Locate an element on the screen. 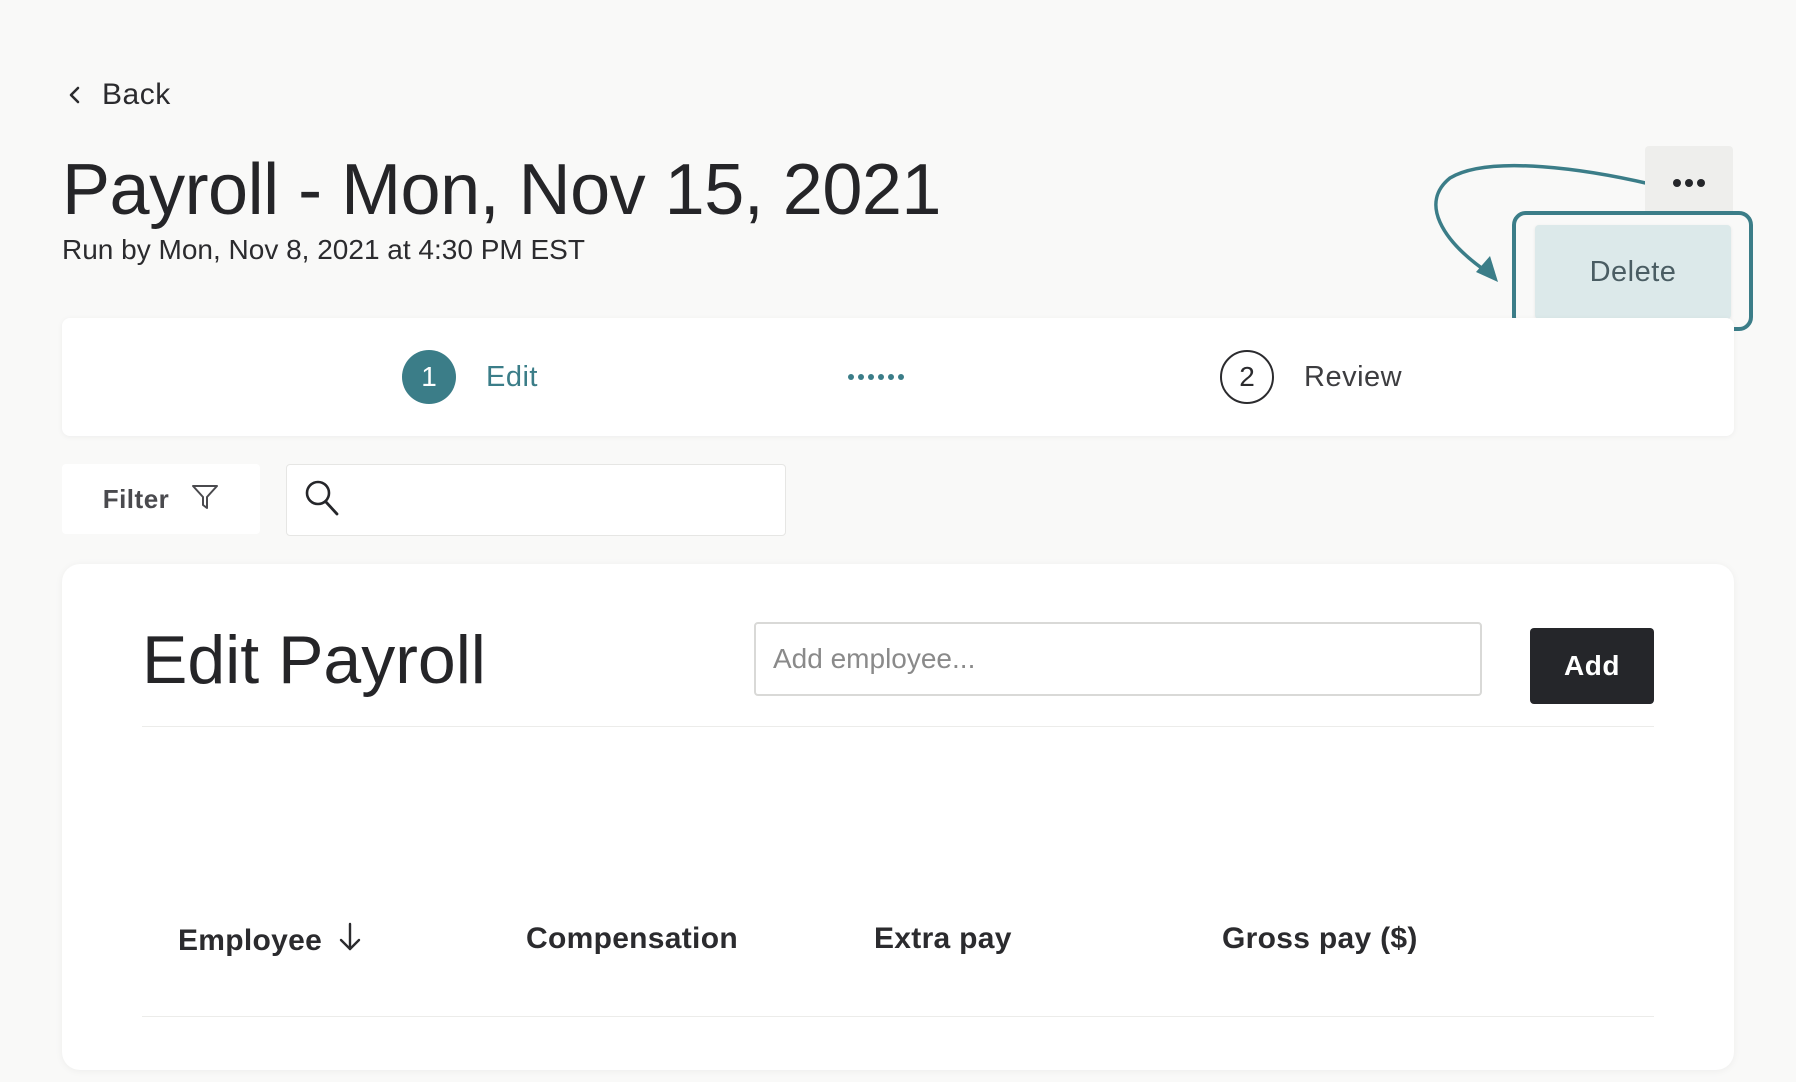 The height and width of the screenshot is (1082, 1796). column-header-compensation: Compensation is located at coordinates (632, 938).